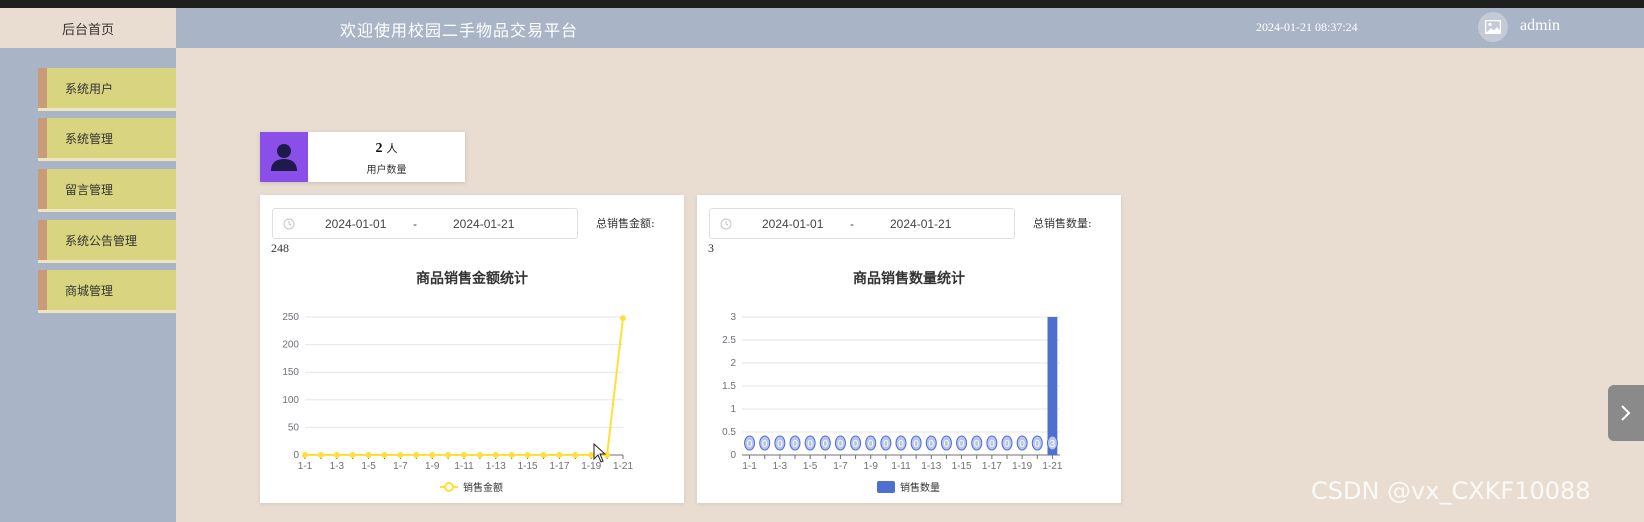 This screenshot has width=1644, height=522. What do you see at coordinates (107, 138) in the screenshot?
I see `sidebar-item-system-management: 系统管理` at bounding box center [107, 138].